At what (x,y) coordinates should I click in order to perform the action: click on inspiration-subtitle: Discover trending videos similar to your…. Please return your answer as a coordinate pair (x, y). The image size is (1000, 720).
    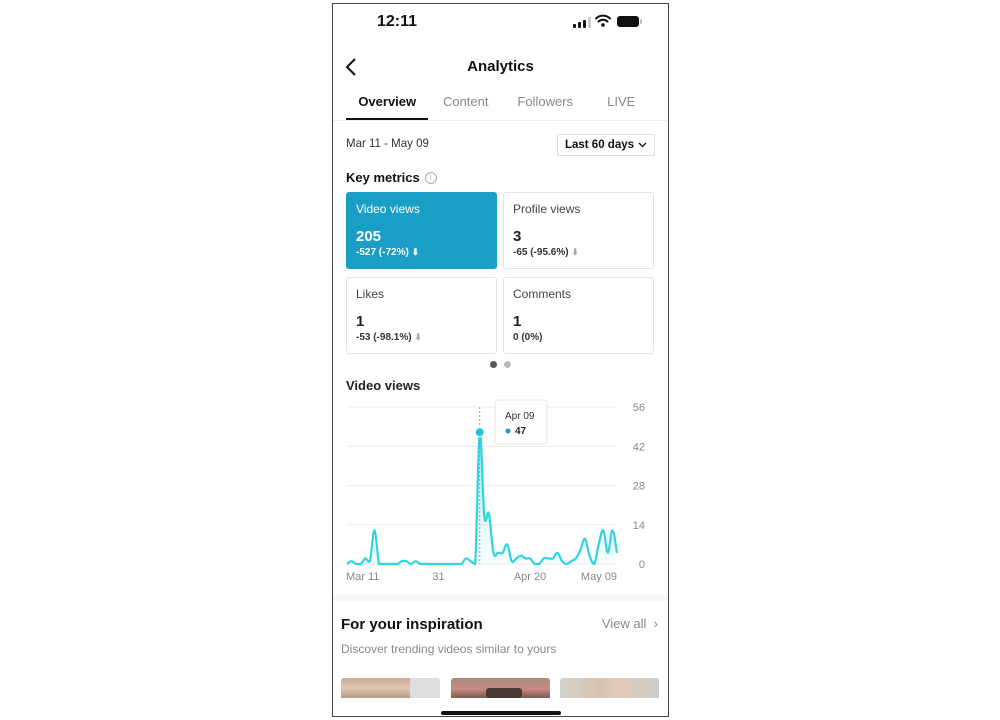
    Looking at the image, I should click on (449, 649).